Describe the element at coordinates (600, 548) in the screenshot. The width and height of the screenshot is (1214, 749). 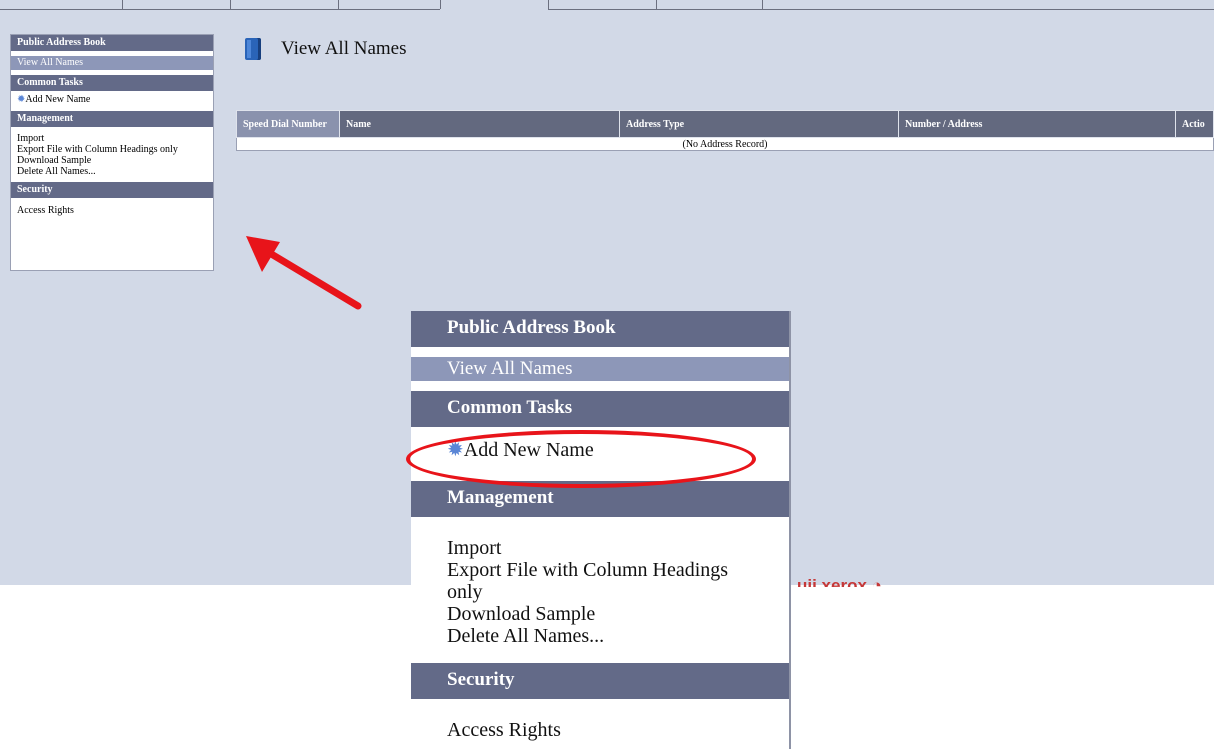
I see `zoom-item-import: Import` at that location.